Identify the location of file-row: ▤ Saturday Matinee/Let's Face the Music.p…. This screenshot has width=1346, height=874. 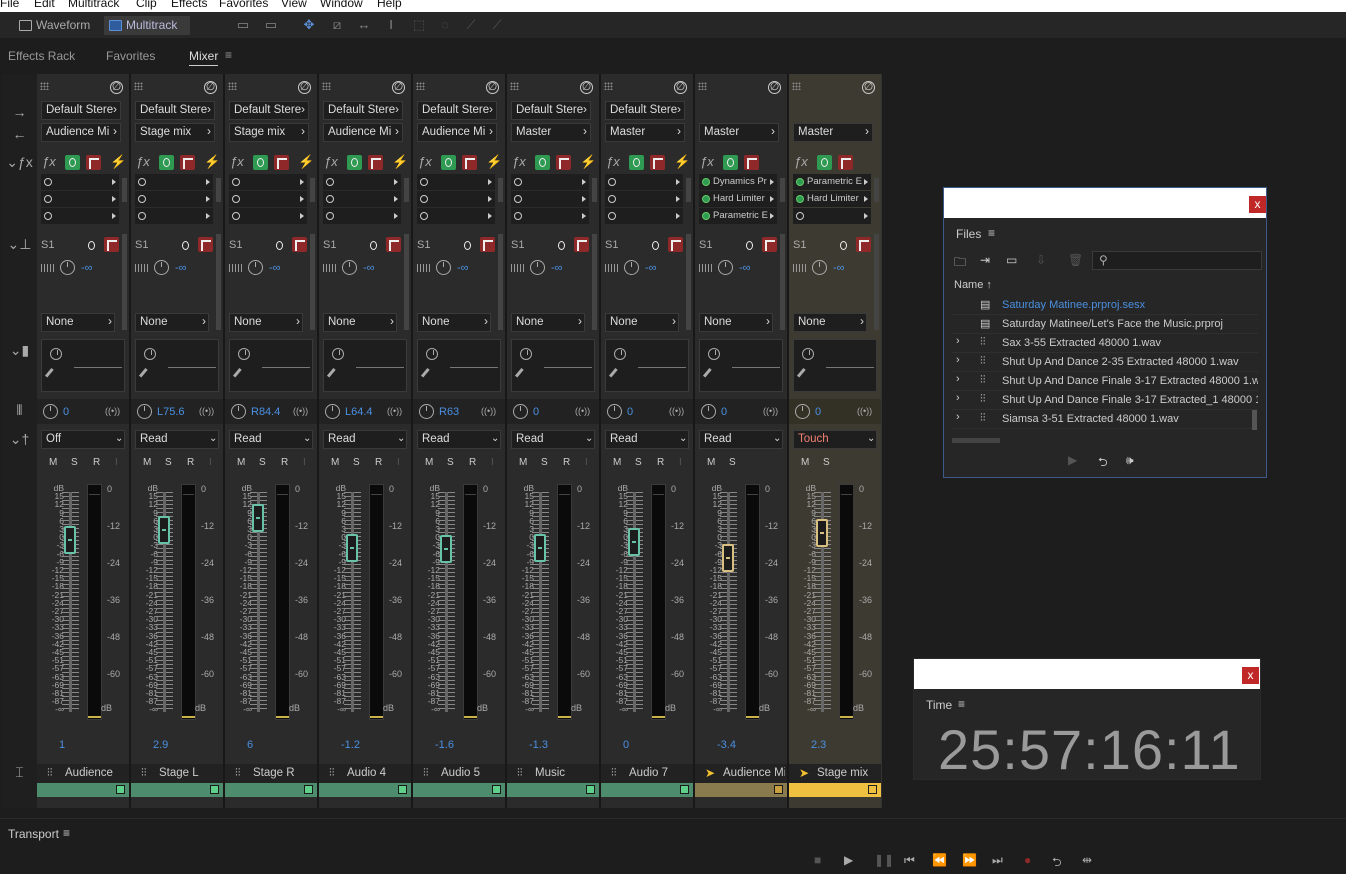
(1105, 324).